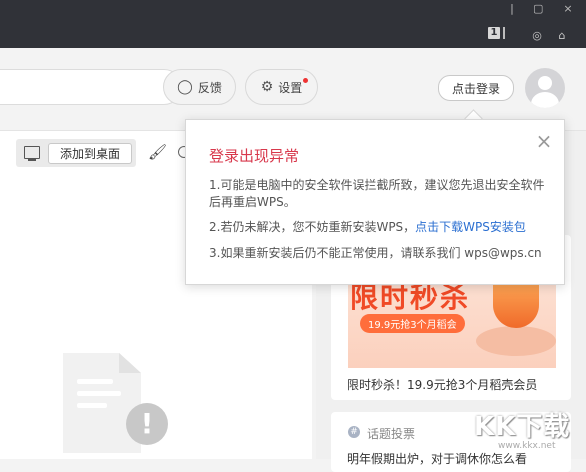 The height and width of the screenshot is (472, 586). What do you see at coordinates (290, 87) in the screenshot?
I see `settings-label: 设置` at bounding box center [290, 87].